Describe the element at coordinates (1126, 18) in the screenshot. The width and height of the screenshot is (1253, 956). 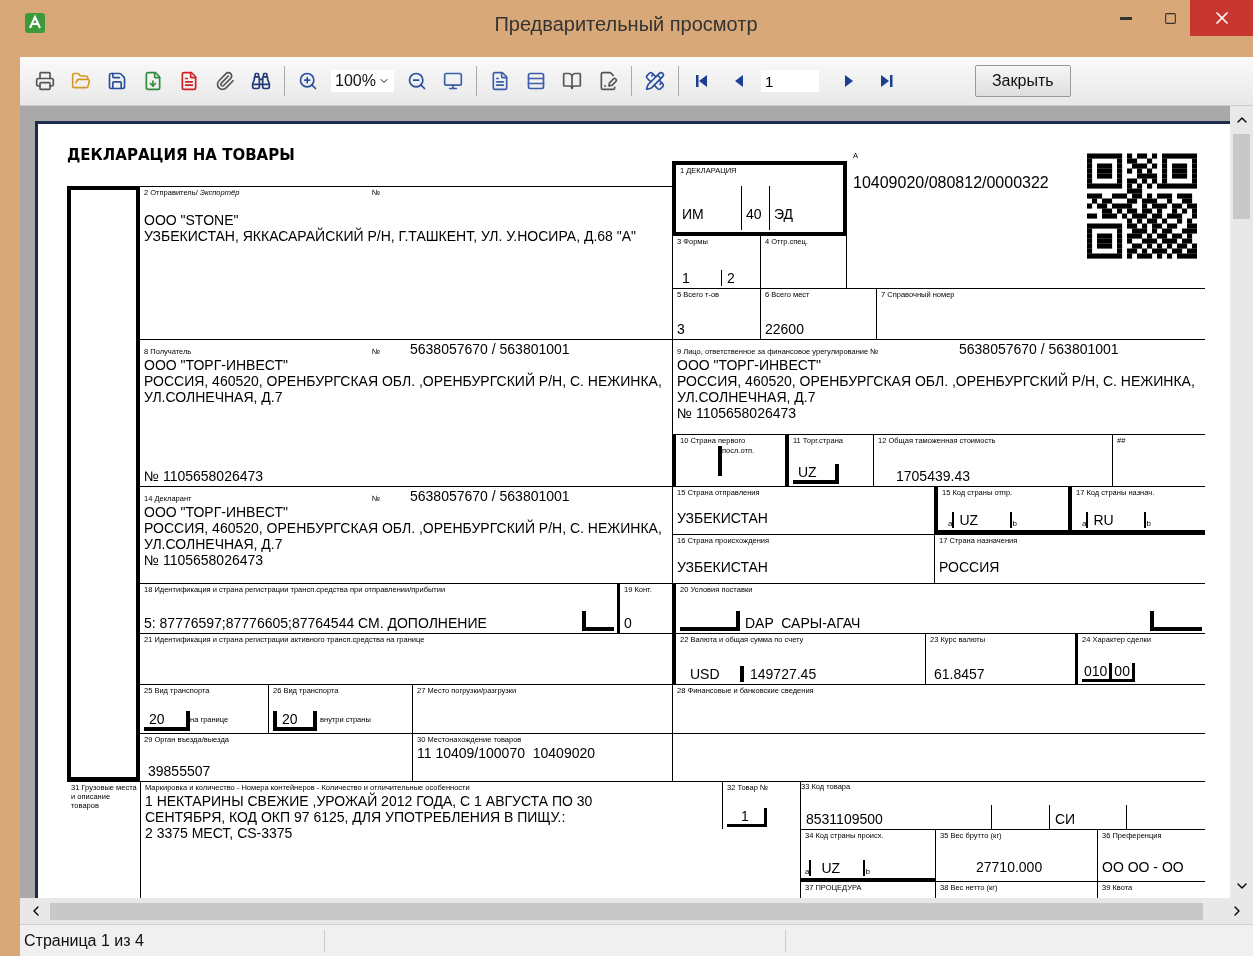
I see `minimize-icon` at that location.